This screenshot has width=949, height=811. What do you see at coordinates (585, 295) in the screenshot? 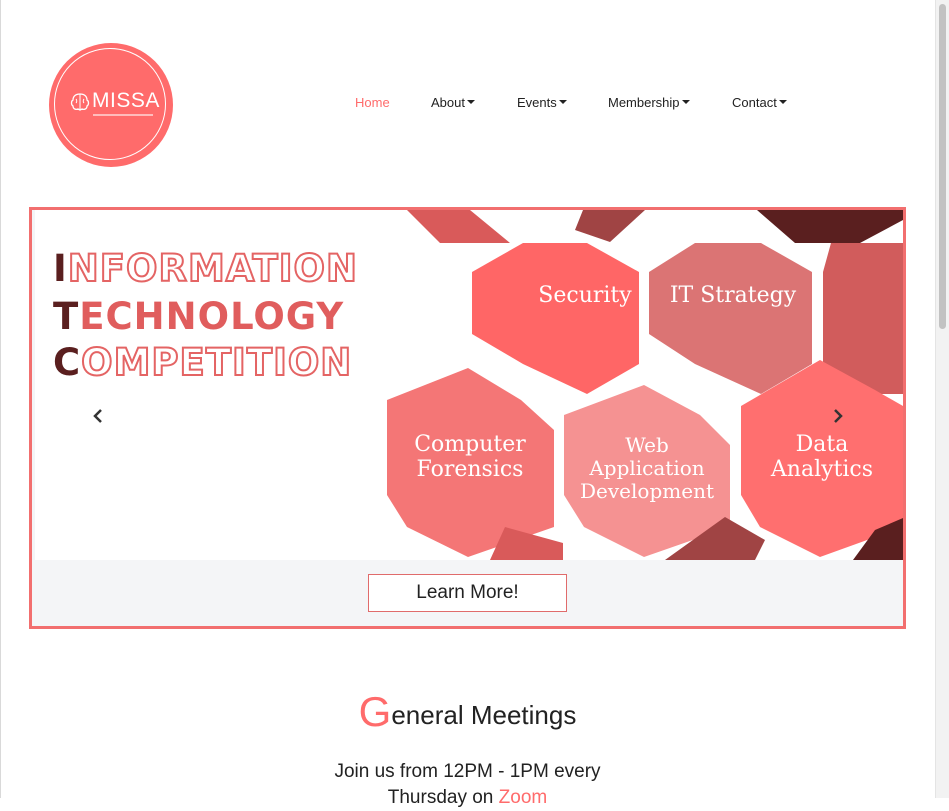
I see `hex-security-label: Security` at bounding box center [585, 295].